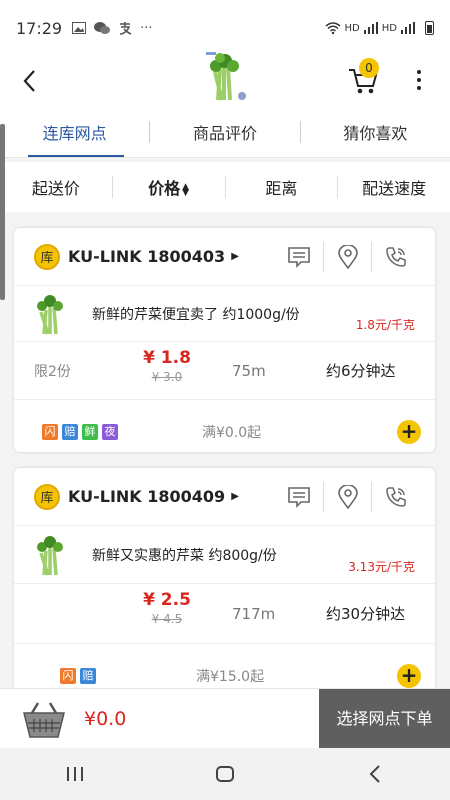  I want to click on gallery-icon, so click(79, 28).